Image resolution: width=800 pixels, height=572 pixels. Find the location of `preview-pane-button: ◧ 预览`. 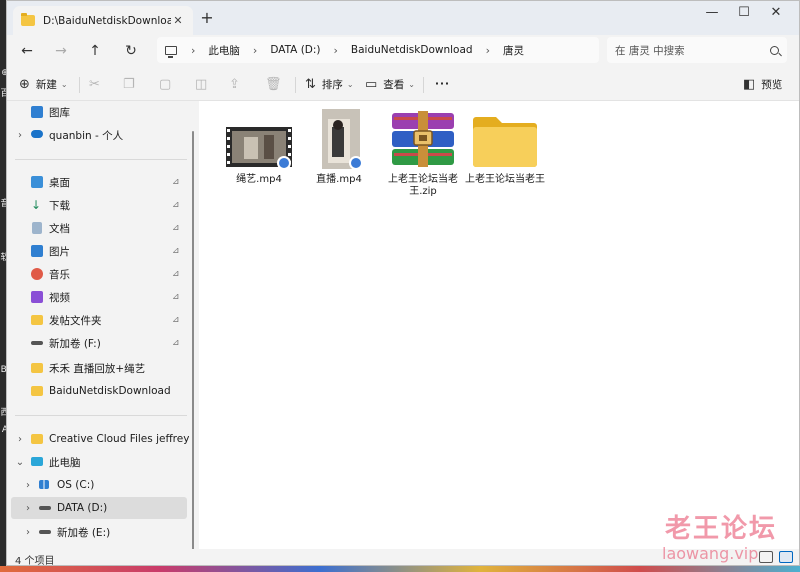

preview-pane-button: ◧ 预览 is located at coordinates (762, 84).